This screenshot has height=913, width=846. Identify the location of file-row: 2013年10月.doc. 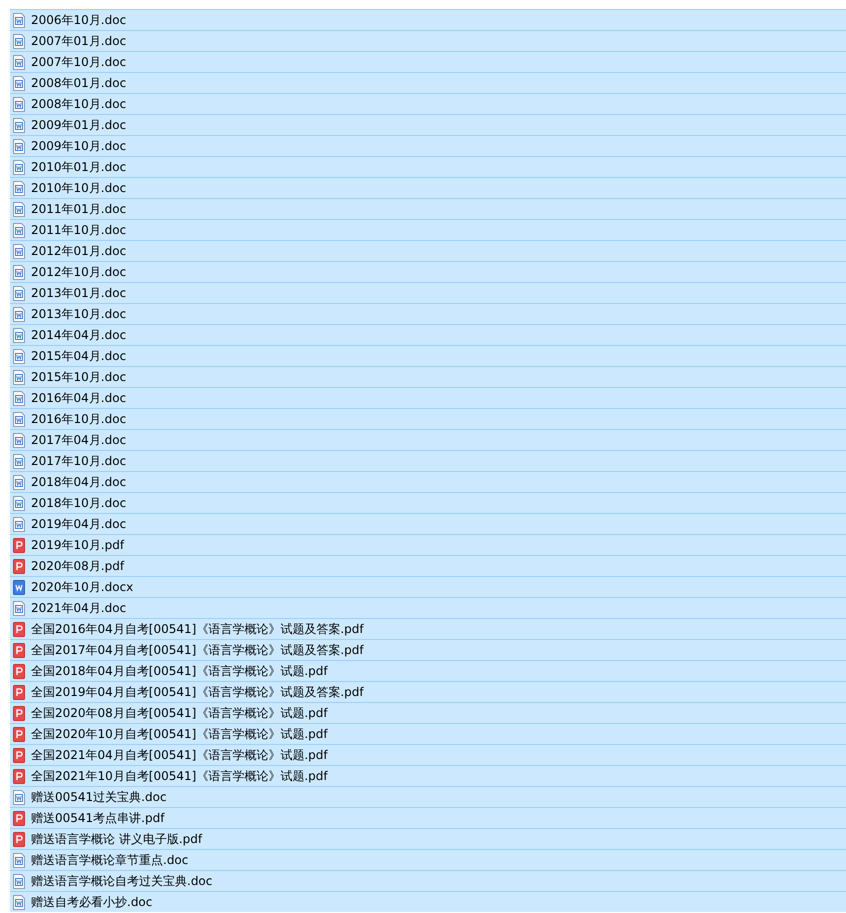
(428, 313).